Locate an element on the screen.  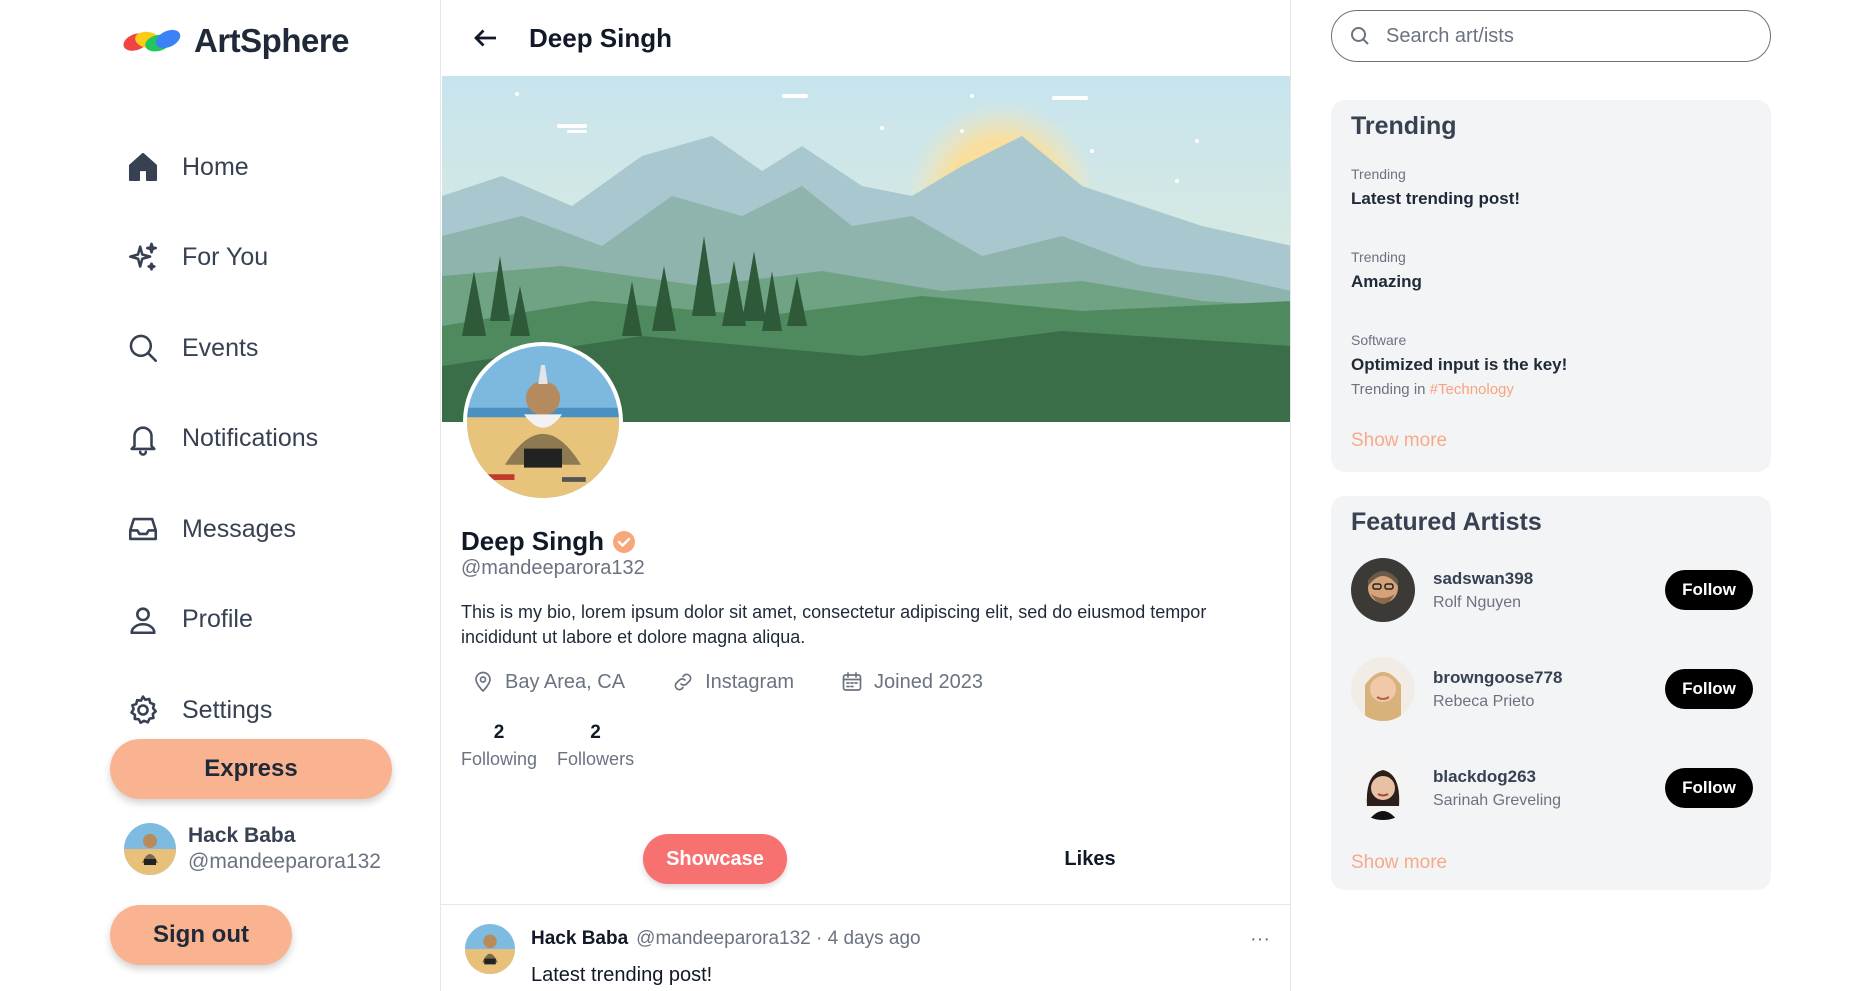
search-bar is located at coordinates (1551, 36).